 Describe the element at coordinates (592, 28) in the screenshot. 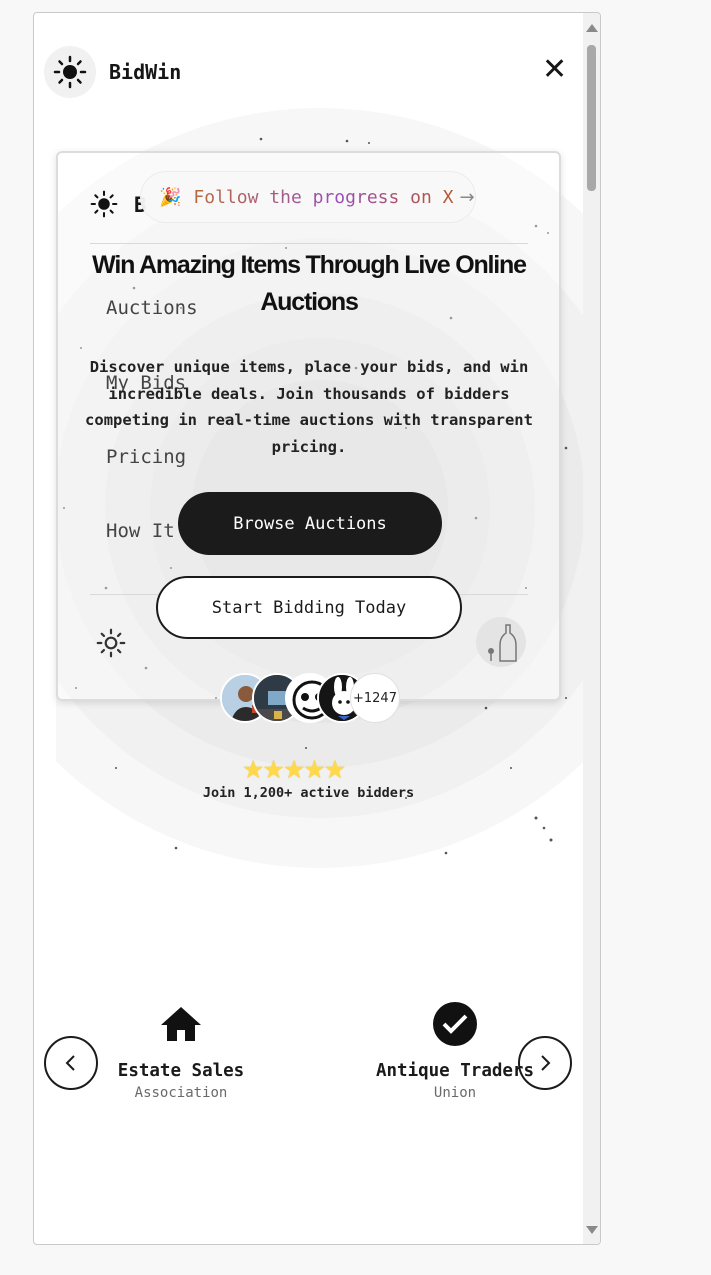

I see `scroll-up-arrow-icon` at that location.